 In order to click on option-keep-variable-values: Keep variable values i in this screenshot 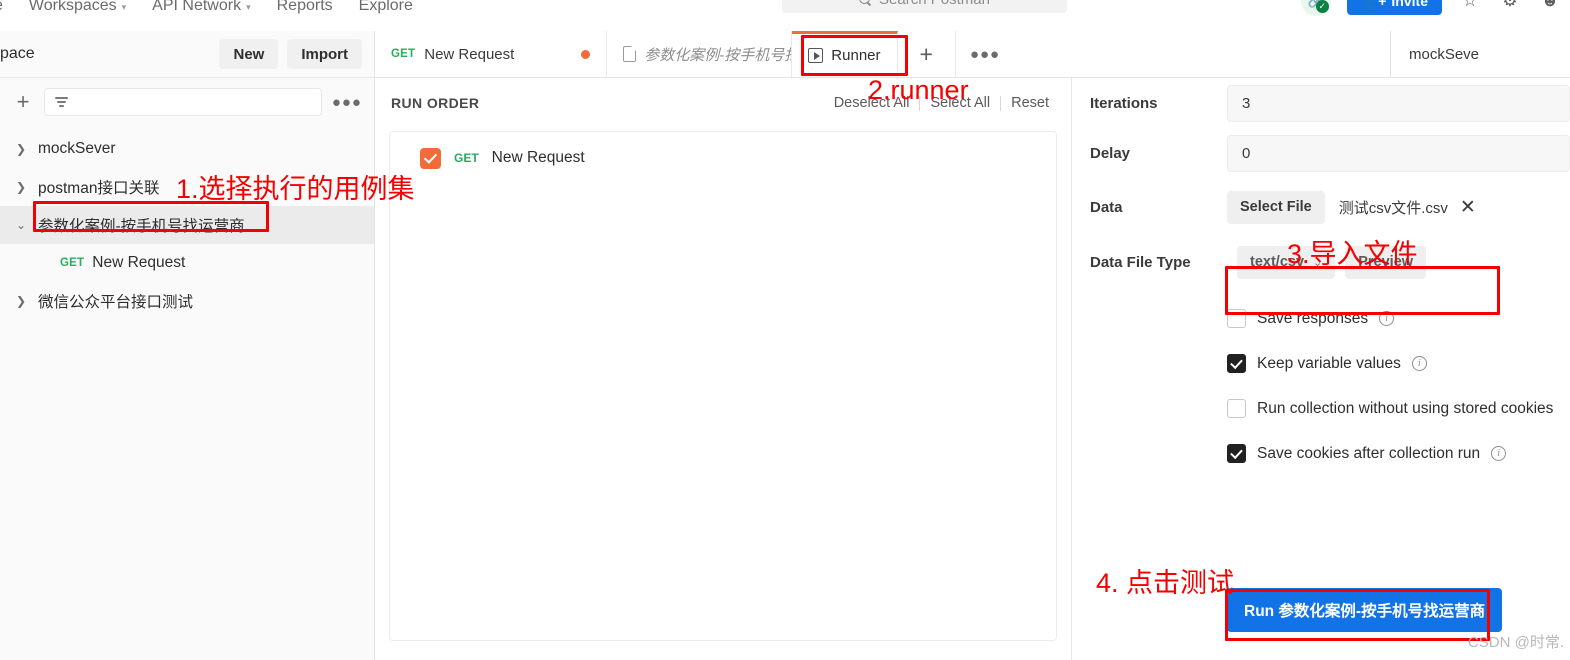, I will do `click(1398, 363)`.